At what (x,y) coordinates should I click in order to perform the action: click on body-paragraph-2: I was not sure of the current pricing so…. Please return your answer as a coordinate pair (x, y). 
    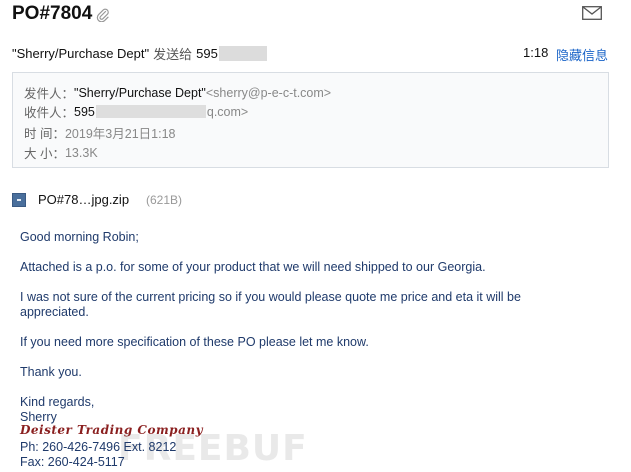
    Looking at the image, I should click on (270, 304).